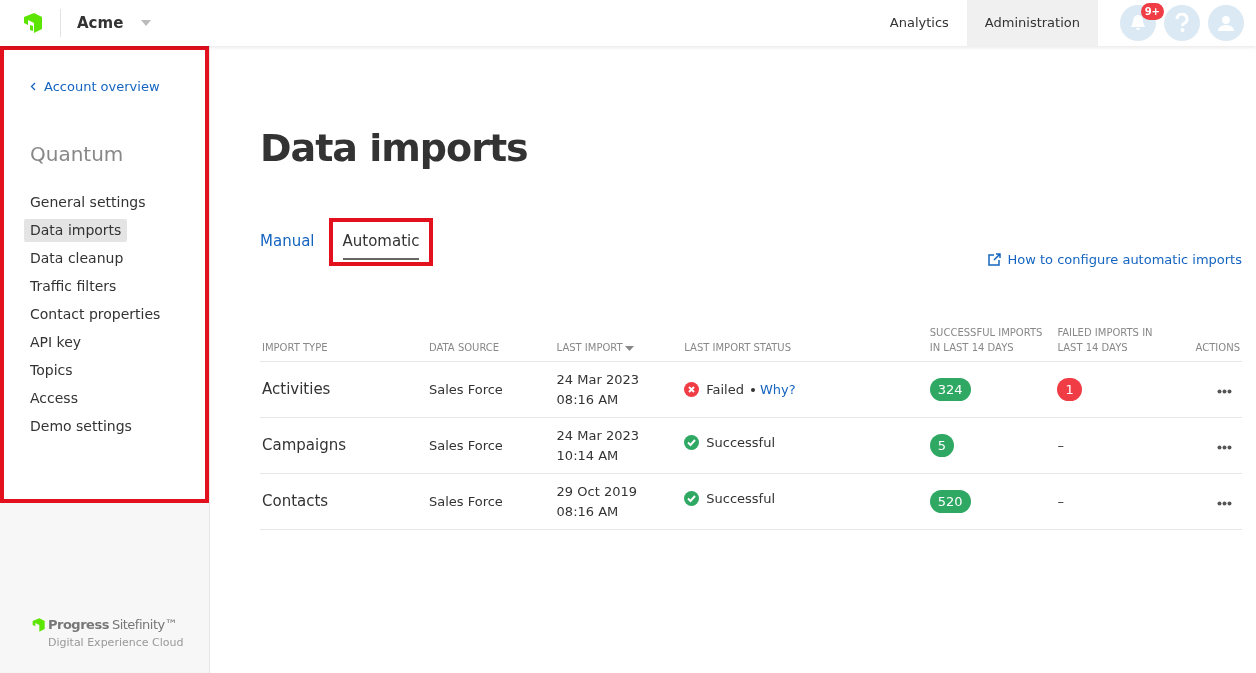 Image resolution: width=1256 pixels, height=673 pixels. Describe the element at coordinates (114, 23) in the screenshot. I see `site-switcher: Acme` at that location.